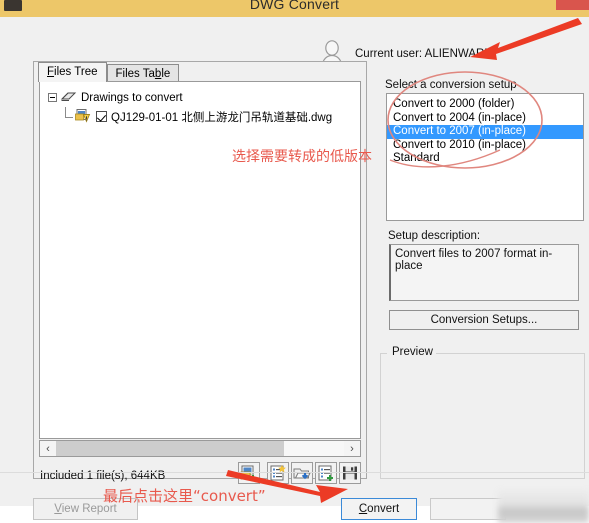 The image size is (589, 523). Describe the element at coordinates (68, 115) in the screenshot. I see `tree-elbow` at that location.